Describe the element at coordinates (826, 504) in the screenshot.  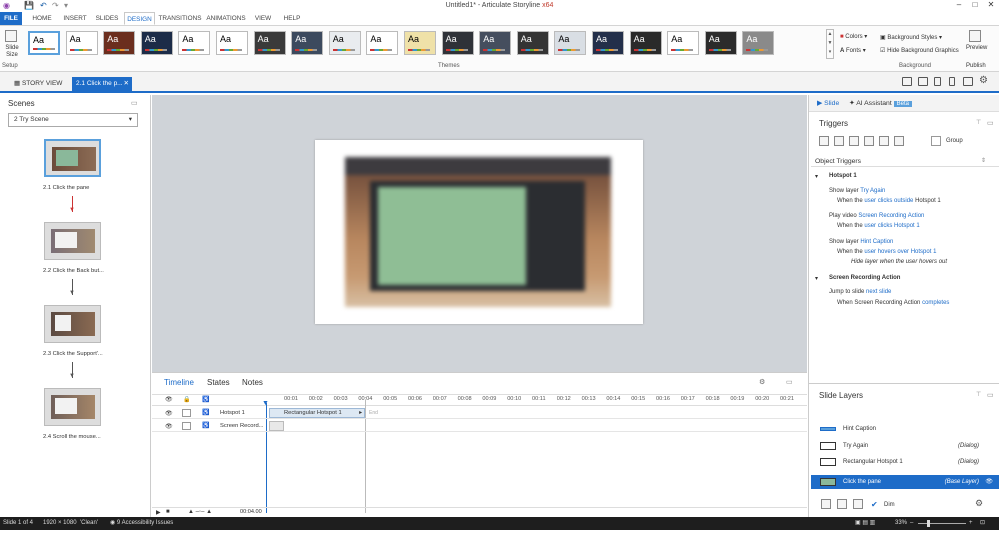
I see `new-layer-icon` at that location.